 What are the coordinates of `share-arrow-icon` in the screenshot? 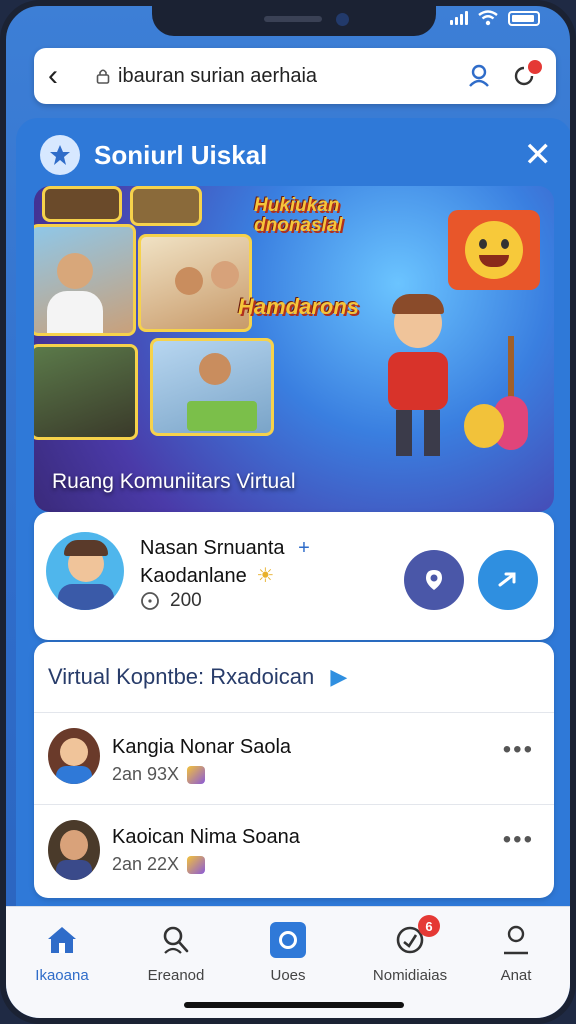 It's located at (507, 579).